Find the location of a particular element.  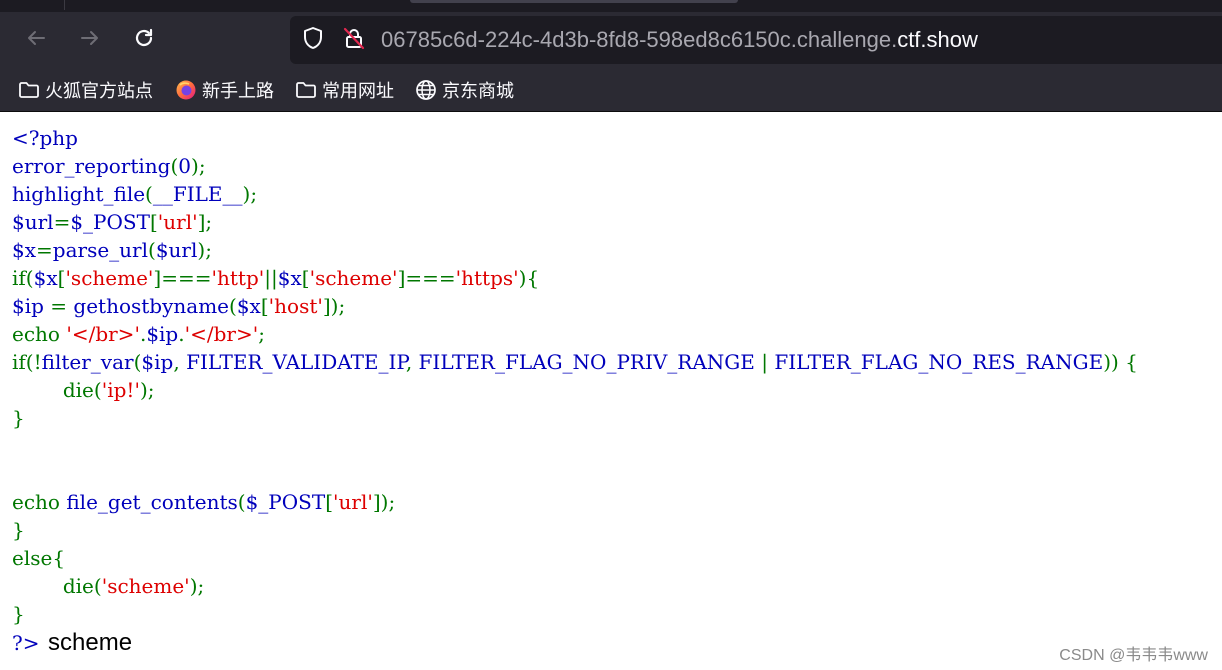

code-token: FILTER_FLAG_NO_PRIV_RANGE is located at coordinates (590, 362).